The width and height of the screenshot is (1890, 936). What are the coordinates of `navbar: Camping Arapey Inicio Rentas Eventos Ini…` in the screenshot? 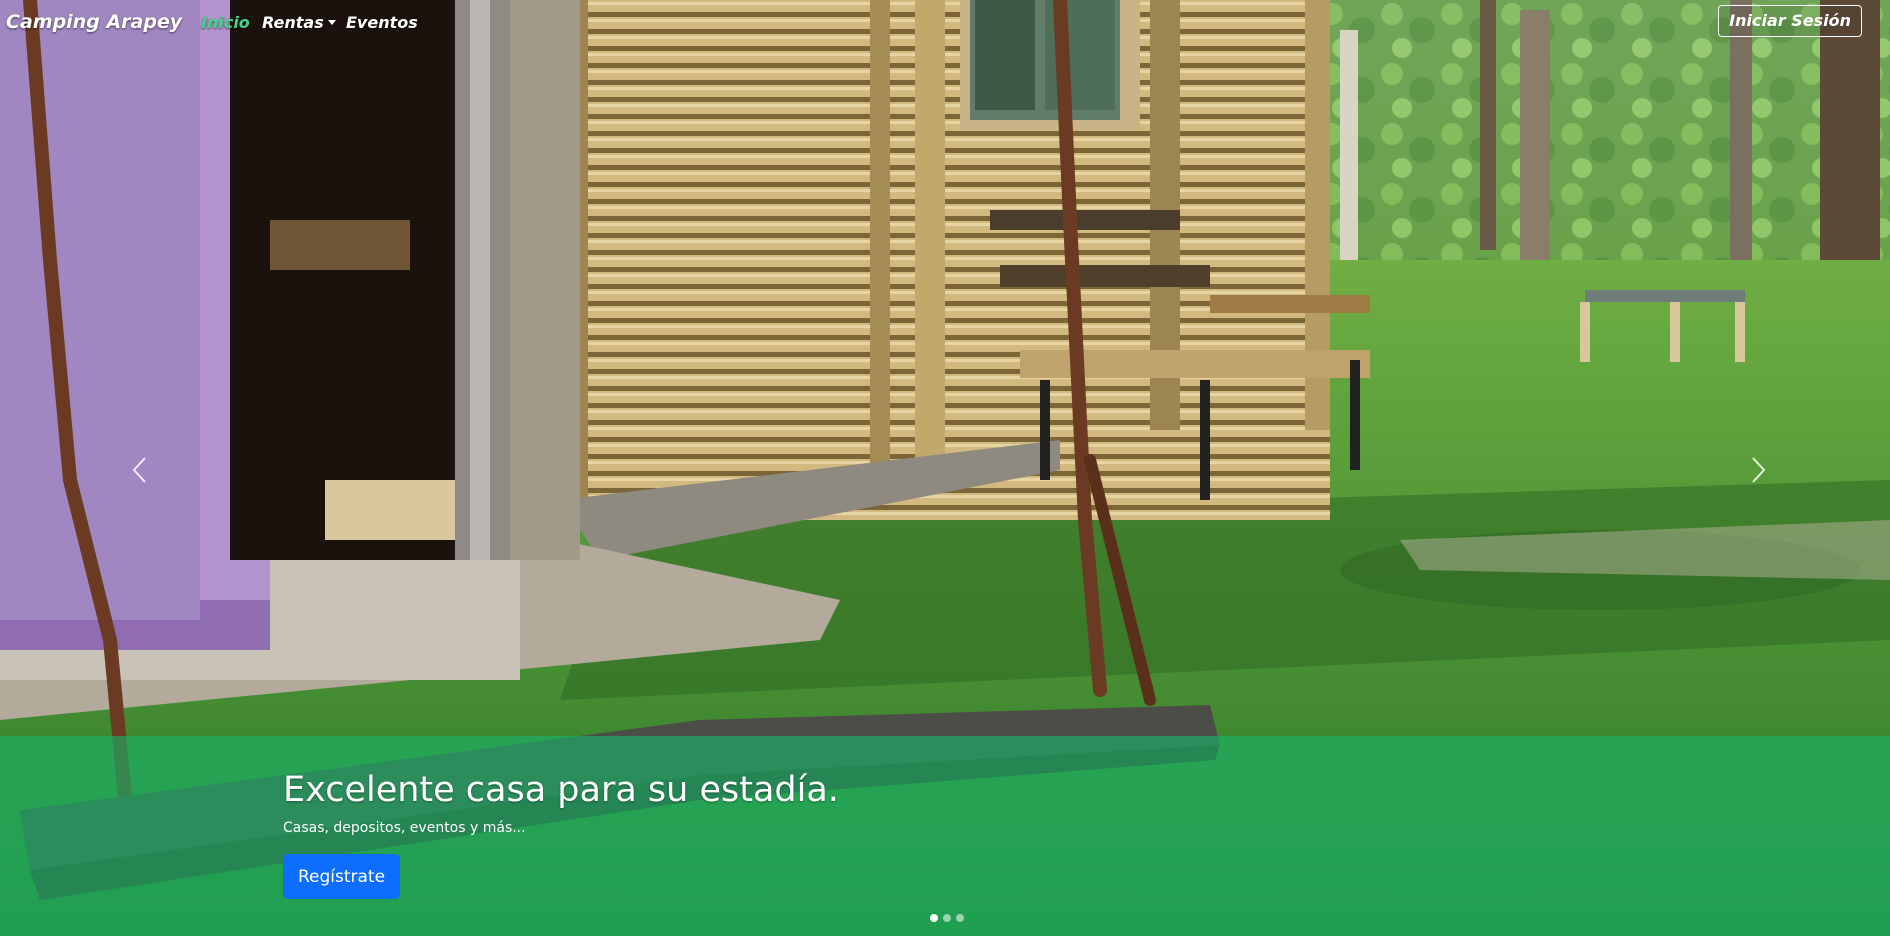 It's located at (945, 24).